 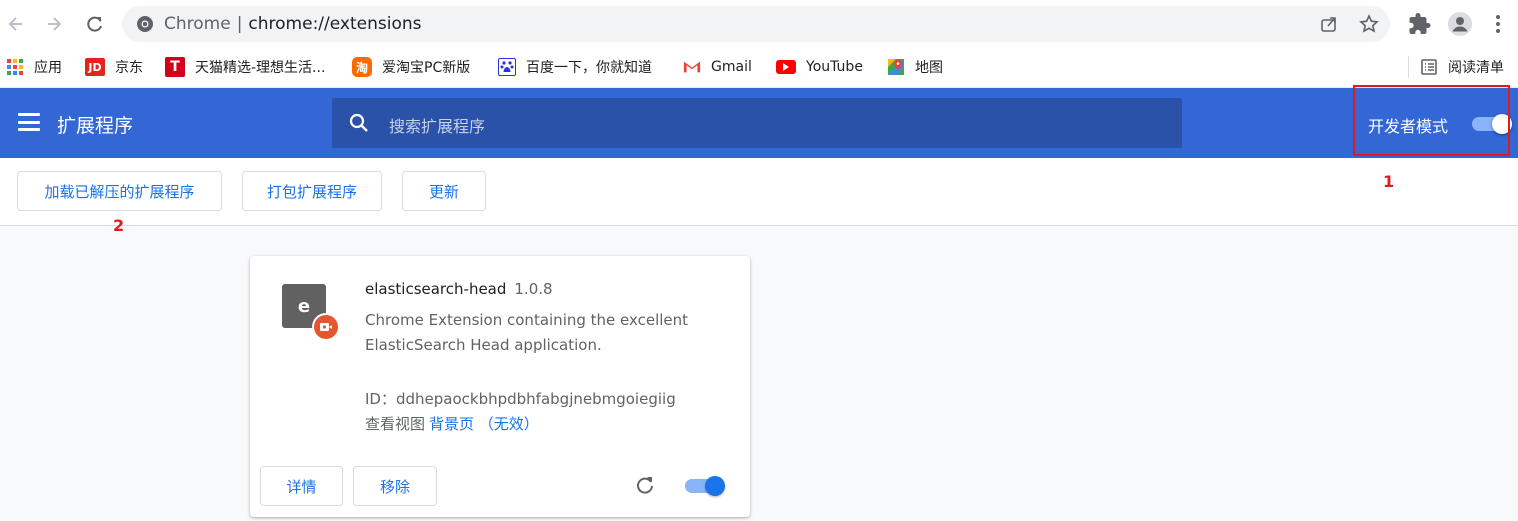 What do you see at coordinates (119, 225) in the screenshot?
I see `annotation-number-2: 2` at bounding box center [119, 225].